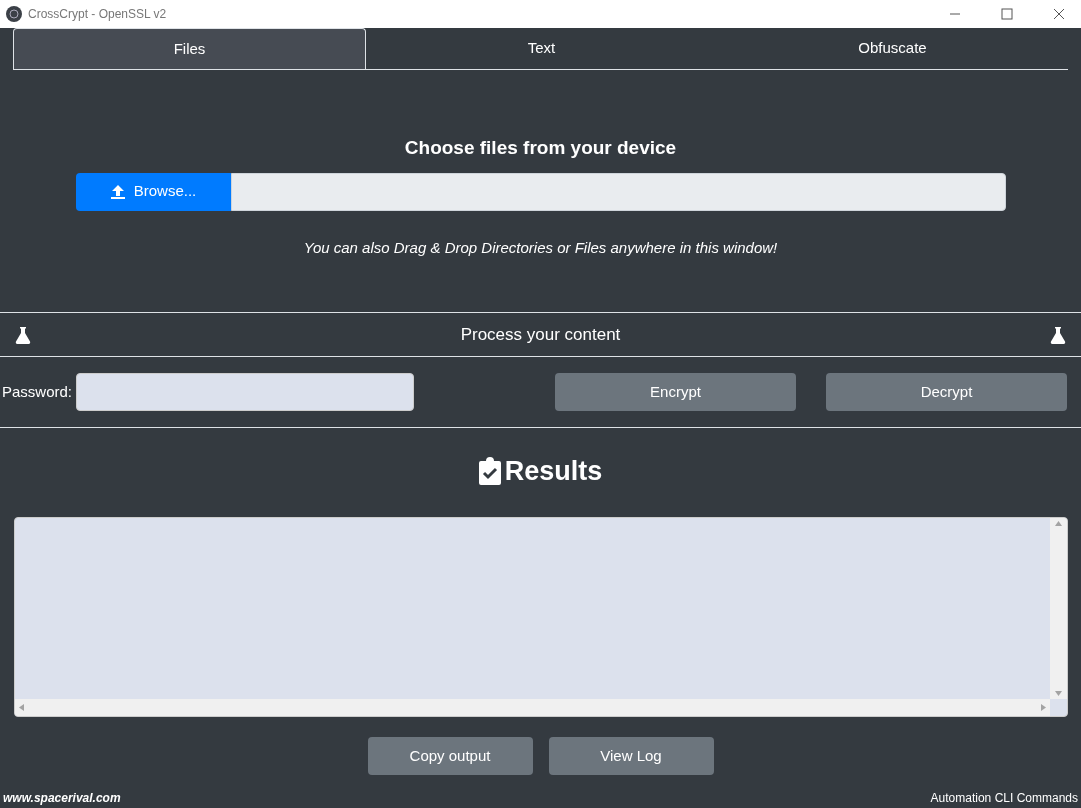 The height and width of the screenshot is (808, 1081). I want to click on password-field, so click(245, 392).